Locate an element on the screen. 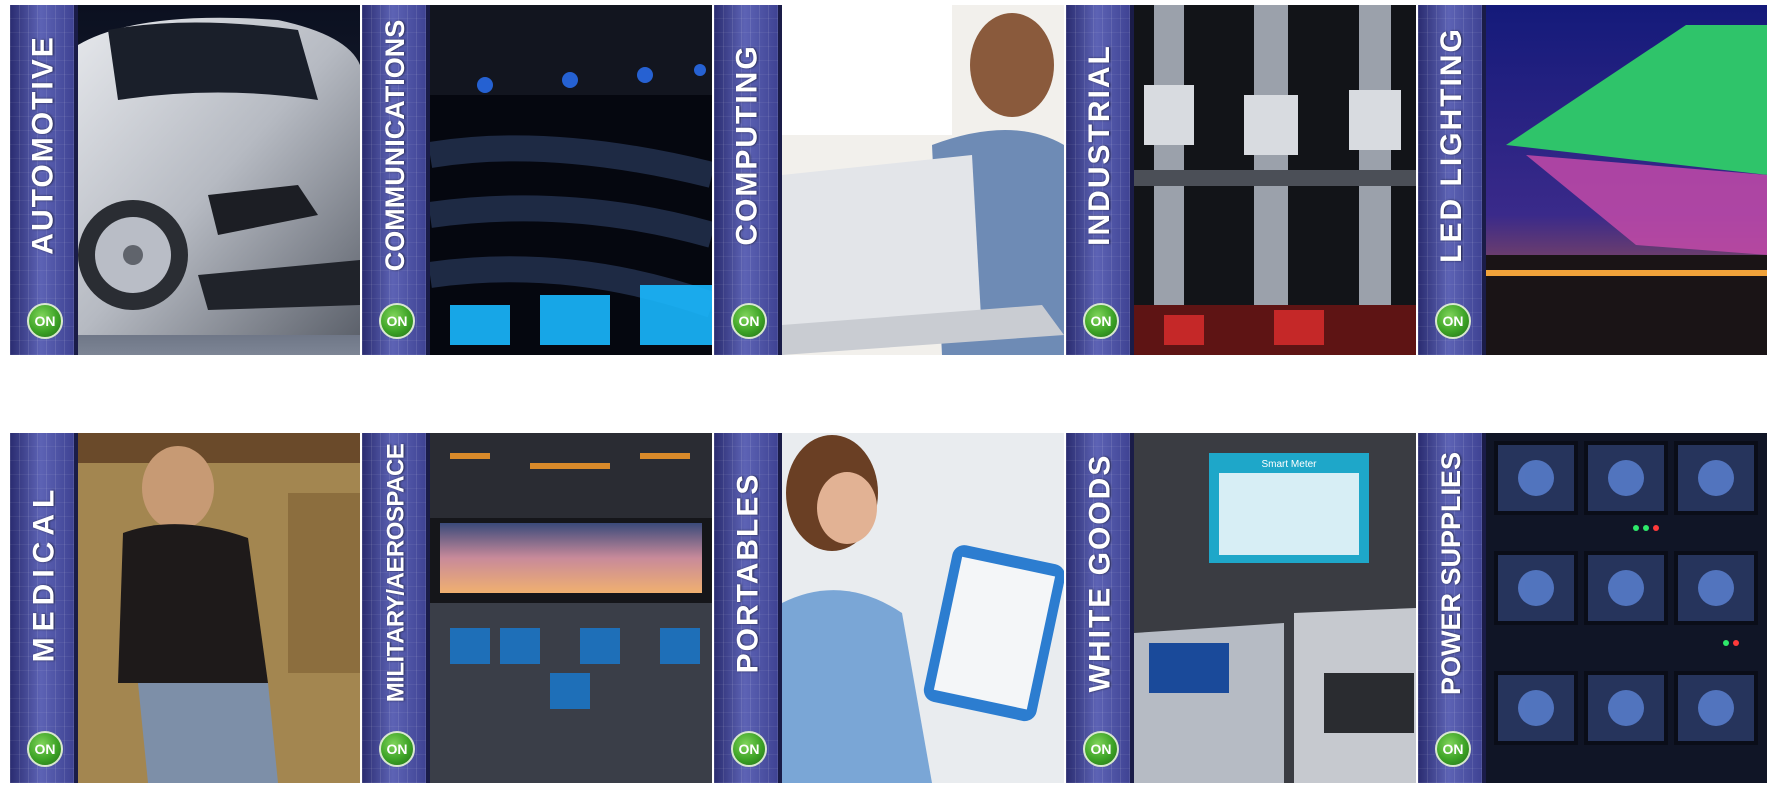  tile-white-goods: WHITE GOODS ON Smart Meter is located at coordinates (1241, 608).